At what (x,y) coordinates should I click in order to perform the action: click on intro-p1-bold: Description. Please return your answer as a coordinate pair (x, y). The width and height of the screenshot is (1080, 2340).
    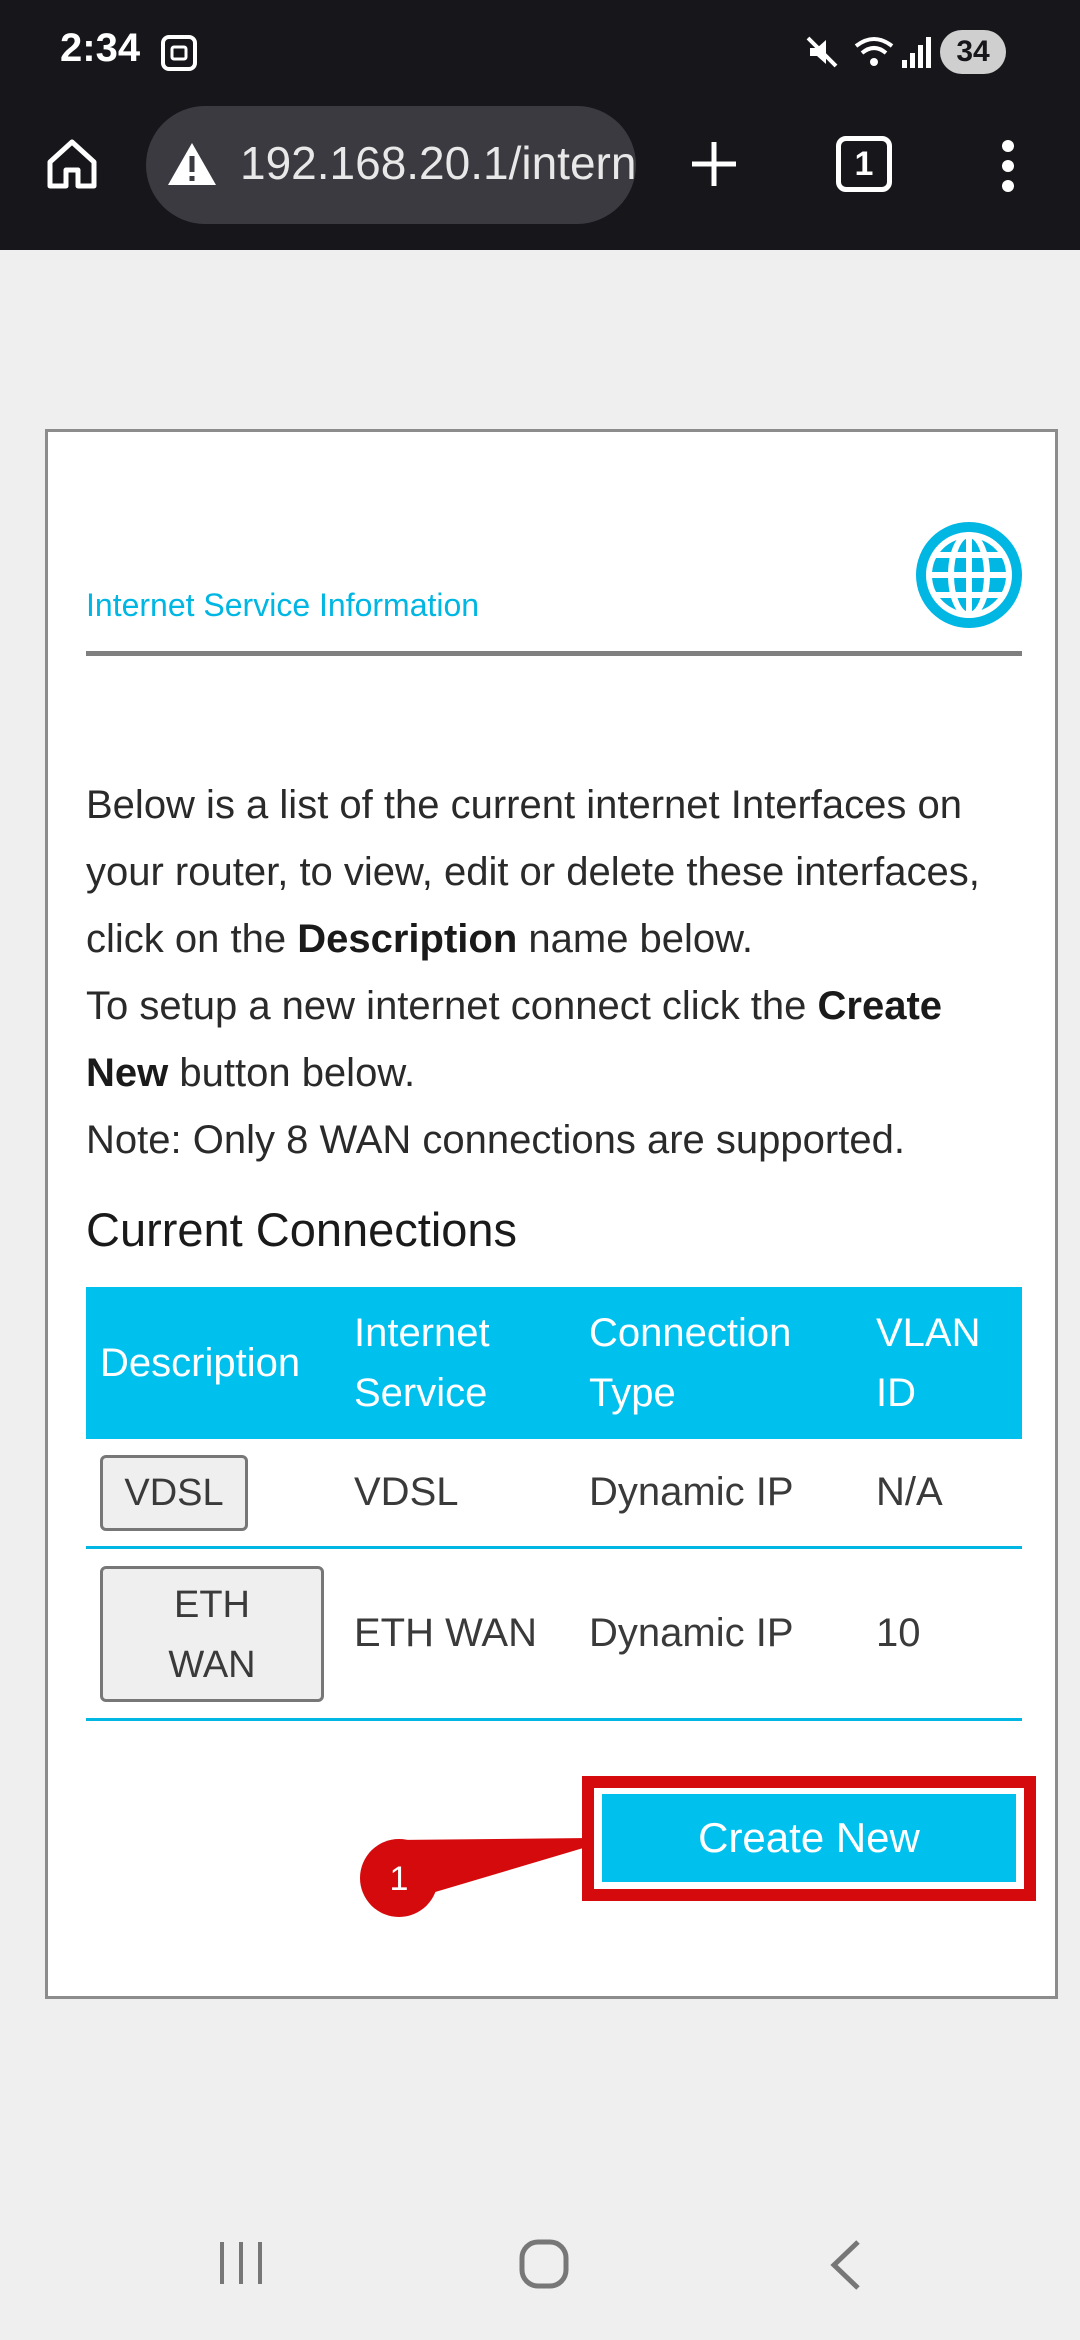
    Looking at the image, I should click on (407, 939).